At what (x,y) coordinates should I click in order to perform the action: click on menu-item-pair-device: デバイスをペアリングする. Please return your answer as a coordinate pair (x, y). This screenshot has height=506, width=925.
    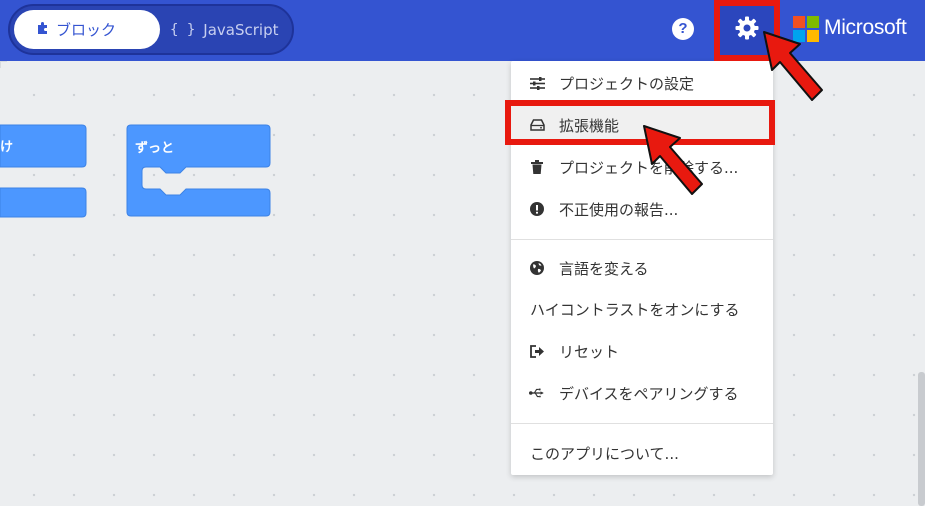
    Looking at the image, I should click on (642, 393).